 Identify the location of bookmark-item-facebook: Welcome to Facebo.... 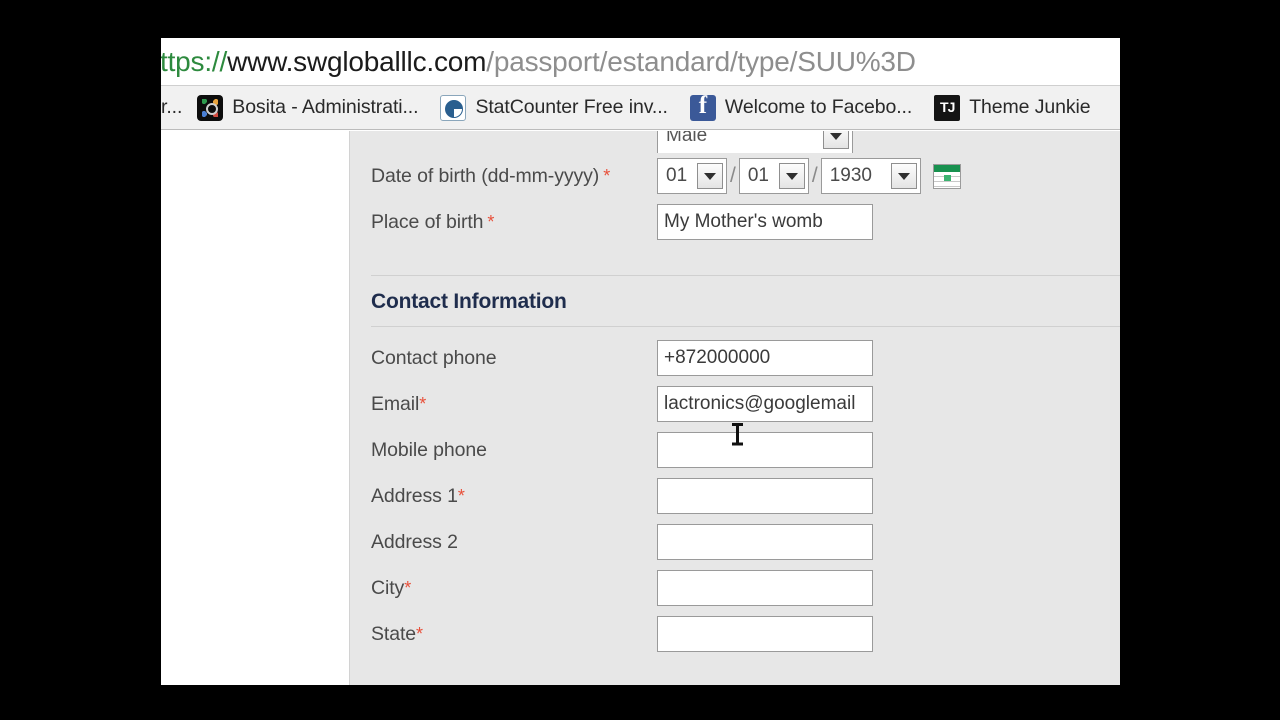
(801, 108).